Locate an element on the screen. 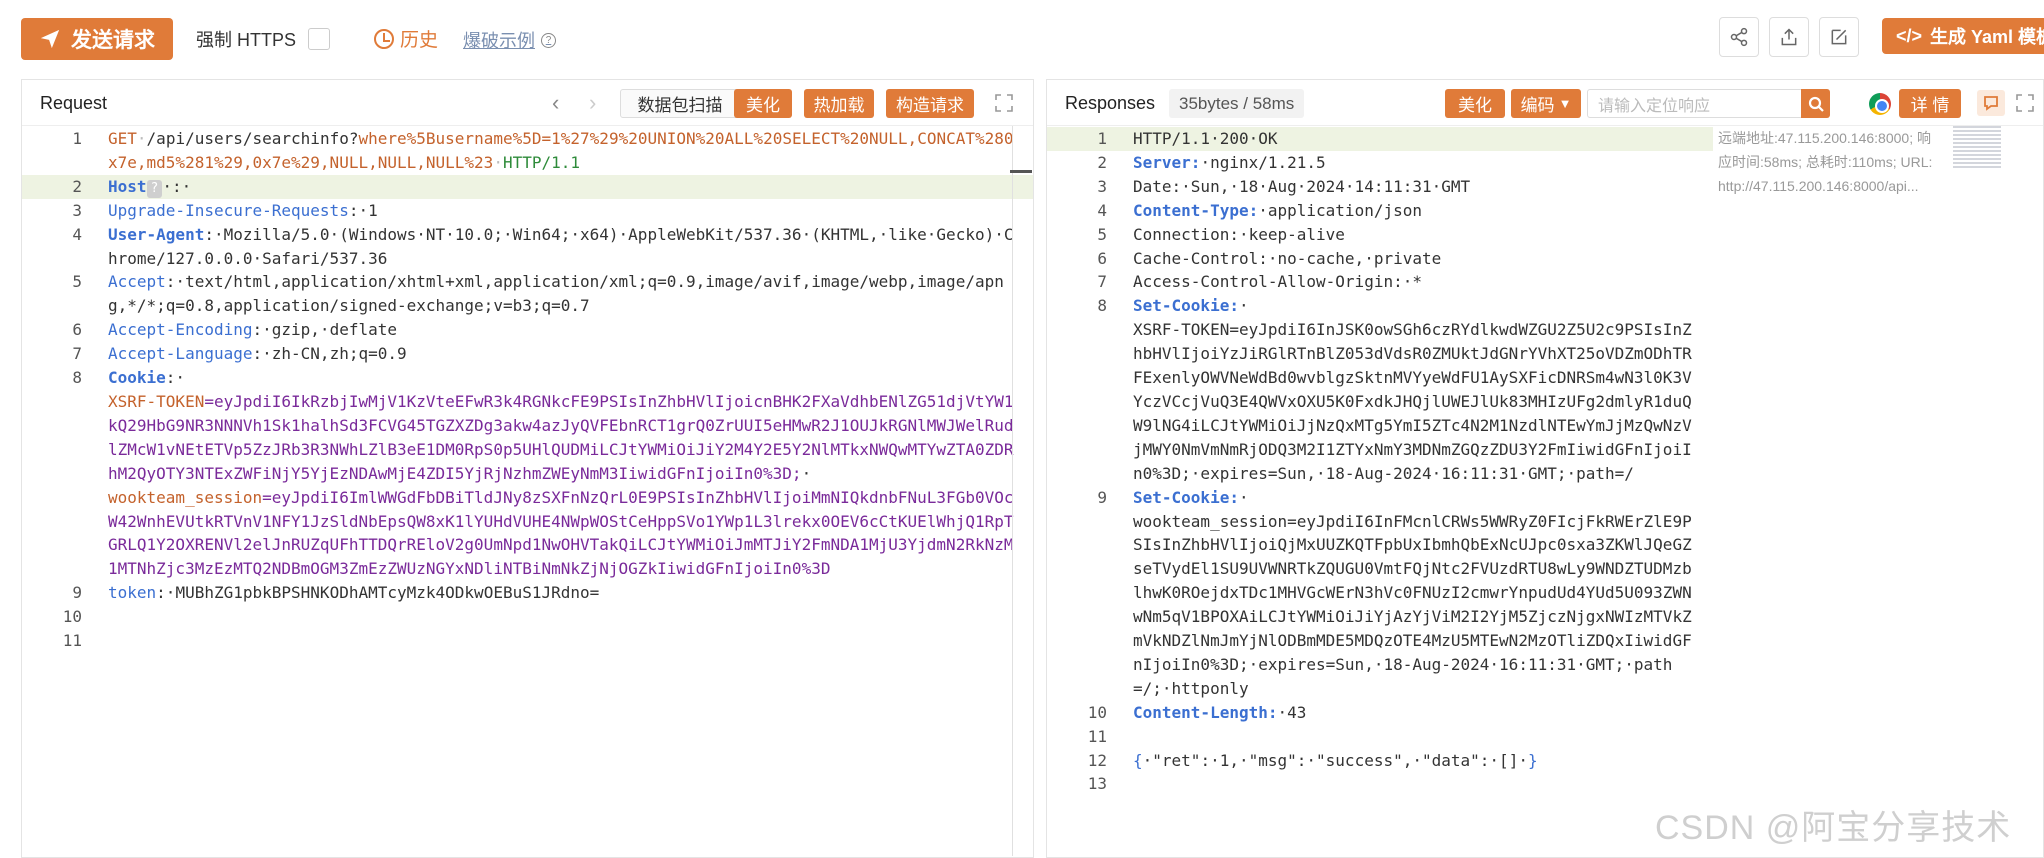 The image size is (2044, 858). request-panel-title: Request is located at coordinates (74, 103).